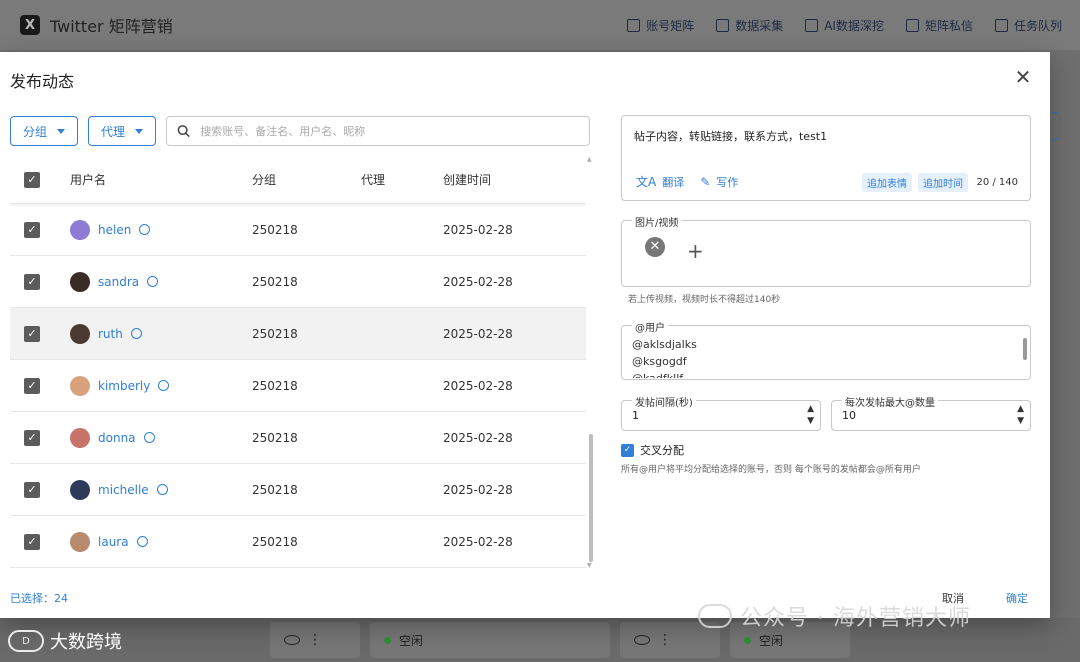 The image size is (1080, 662). I want to click on write-button: ✎ 写作, so click(719, 181).